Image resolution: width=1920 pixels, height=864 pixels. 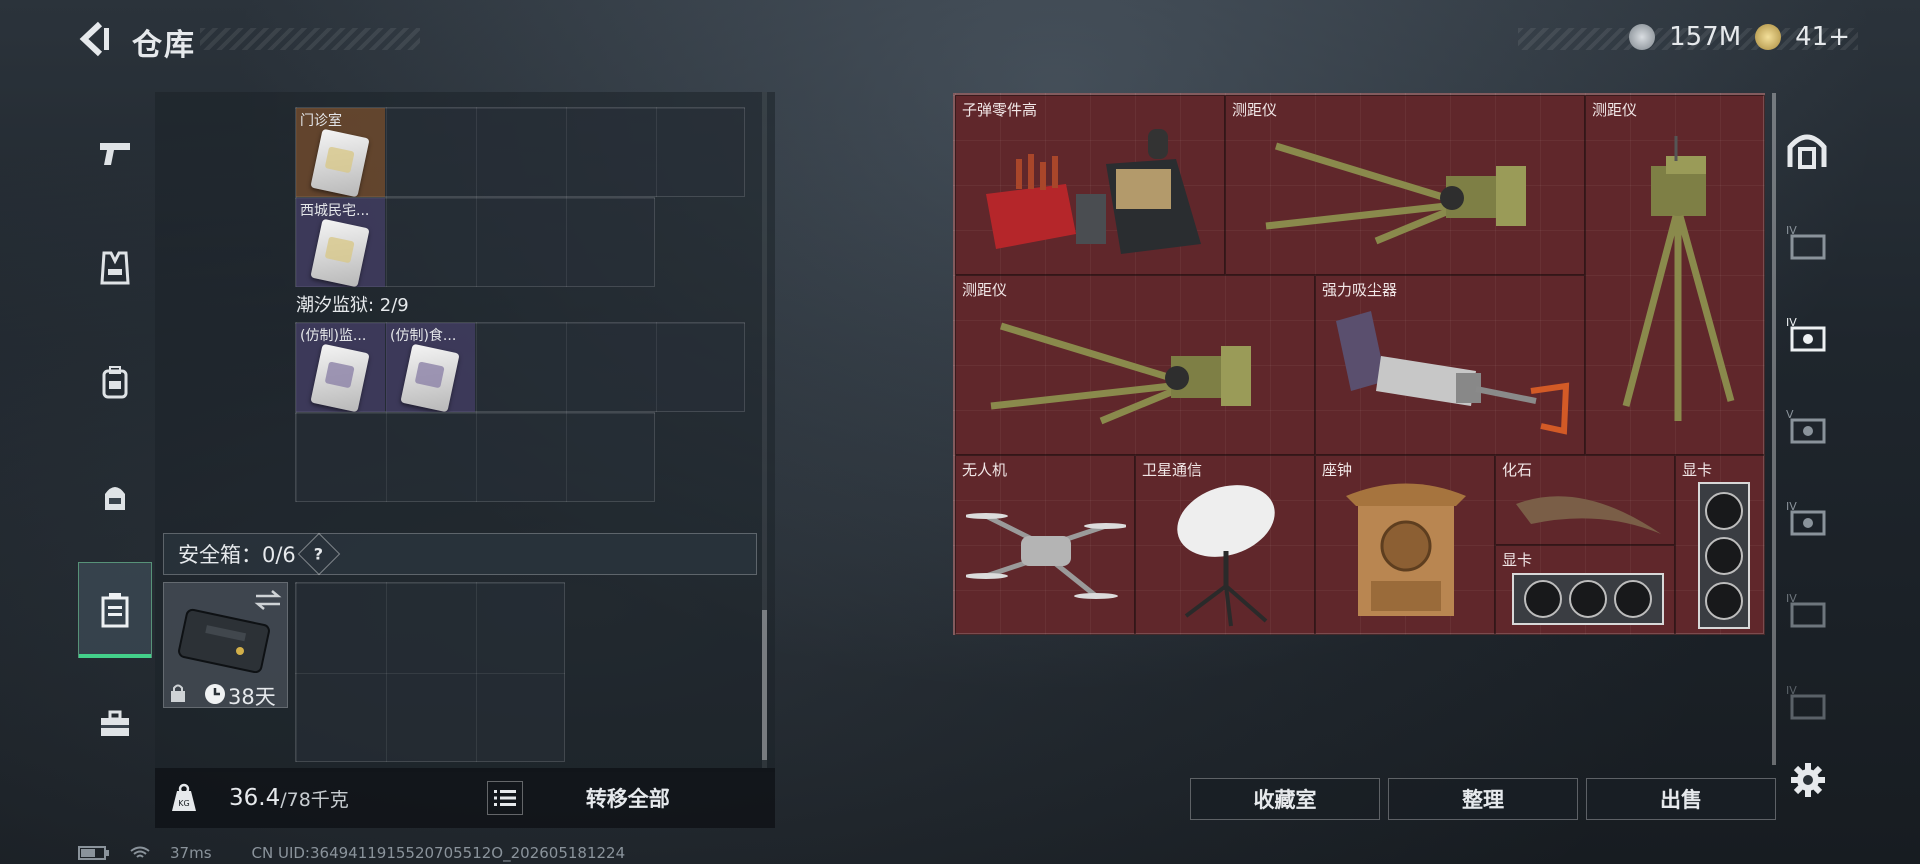 I want to click on fossil-claw-image, so click(x=1588, y=515).